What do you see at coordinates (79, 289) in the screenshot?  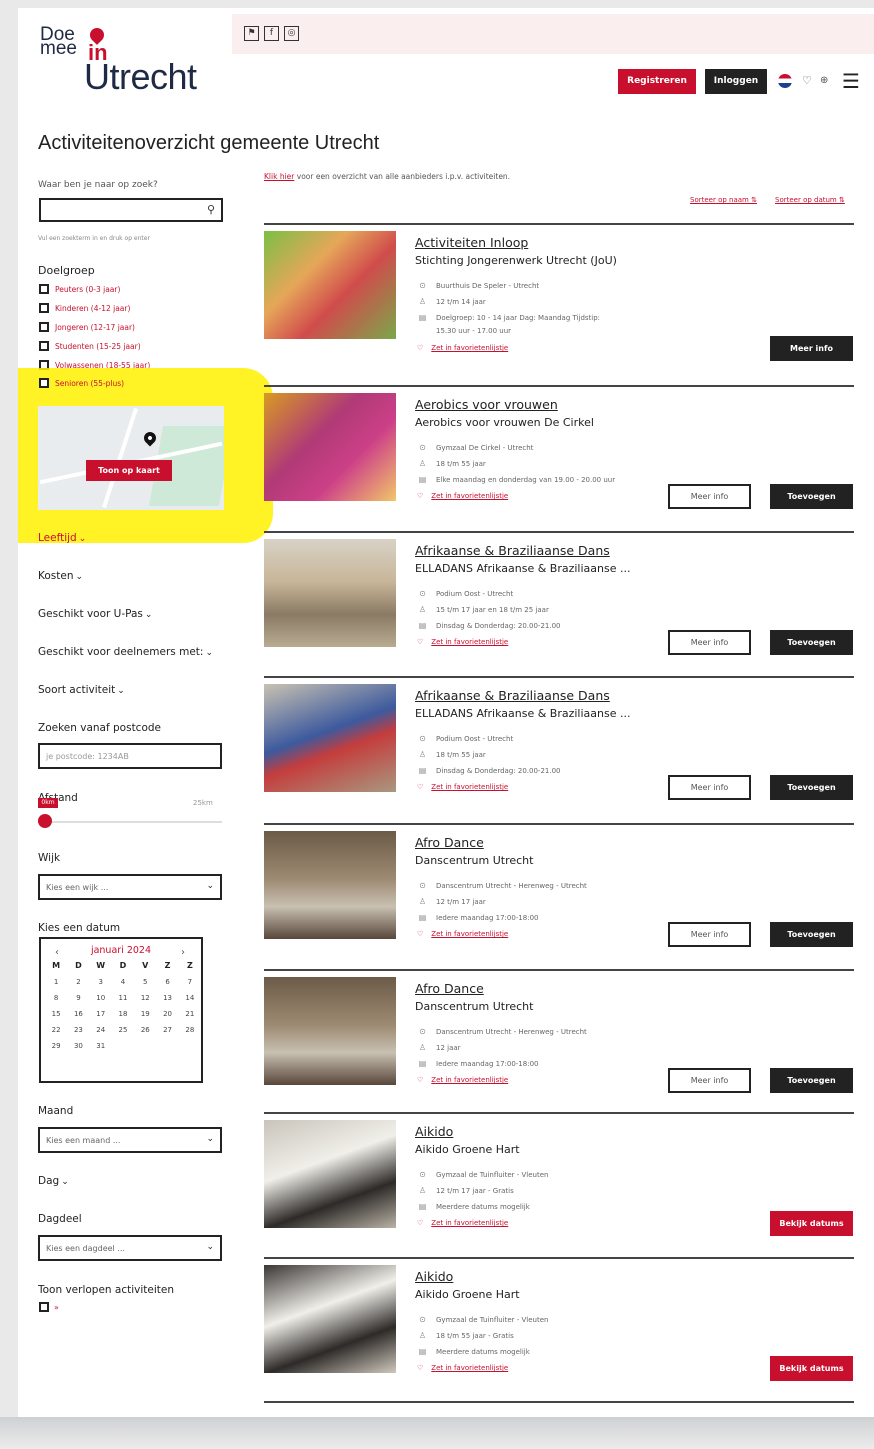 I see `doelgroep-option: Peuters (0-3 jaar)` at bounding box center [79, 289].